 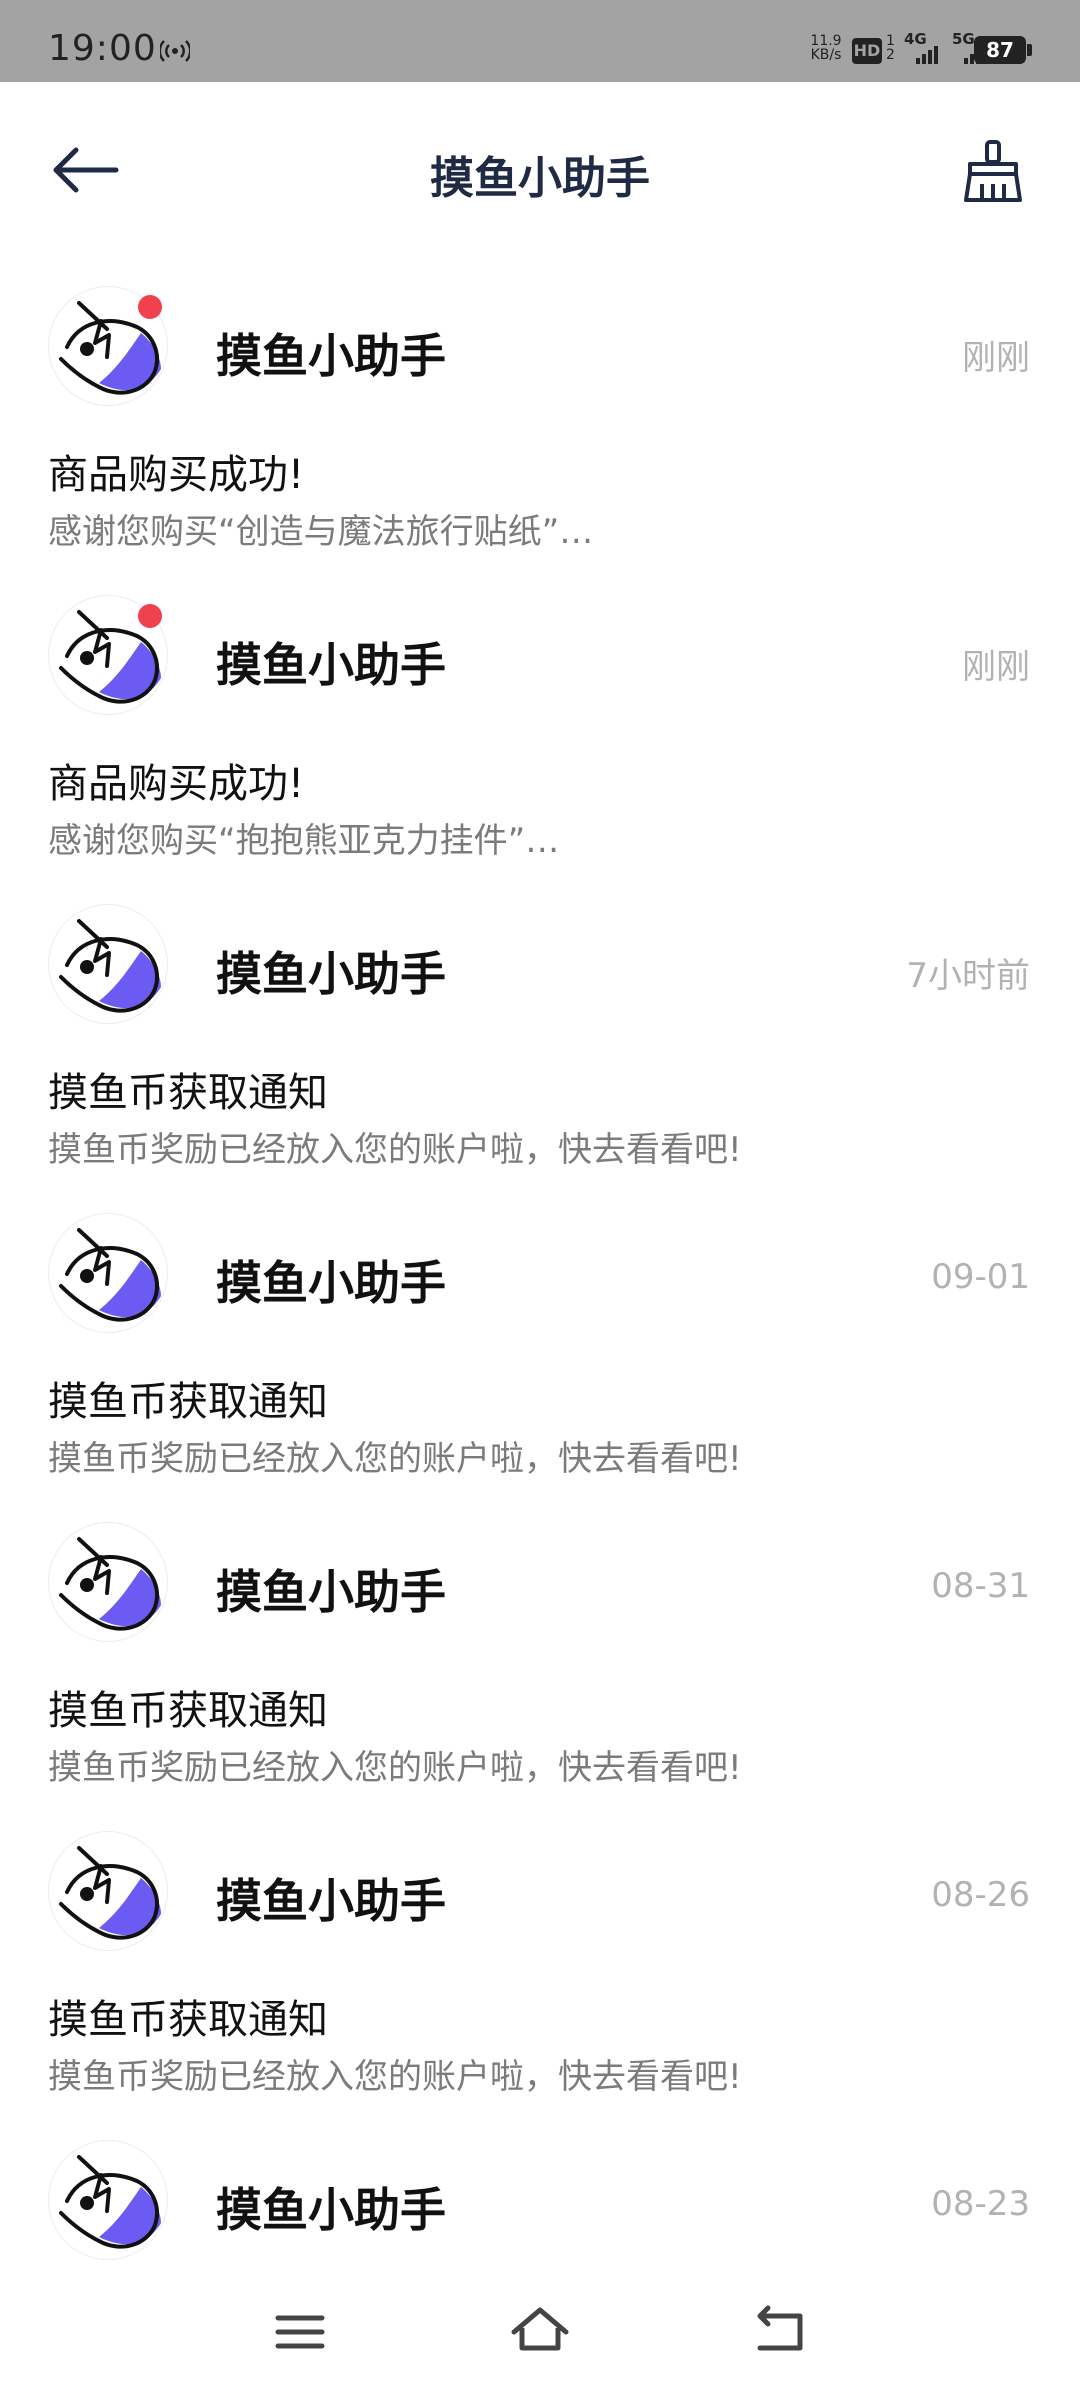 I want to click on sim-top: 1, so click(x=890, y=41).